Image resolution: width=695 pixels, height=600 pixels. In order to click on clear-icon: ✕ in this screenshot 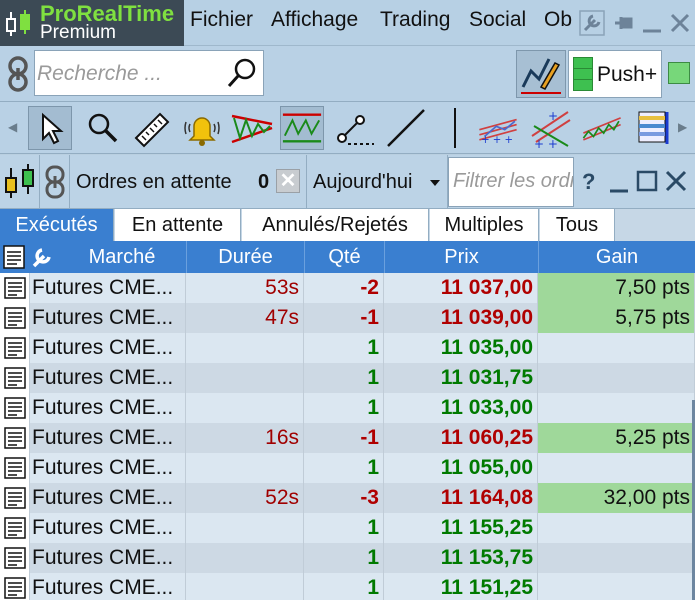, I will do `click(288, 181)`.